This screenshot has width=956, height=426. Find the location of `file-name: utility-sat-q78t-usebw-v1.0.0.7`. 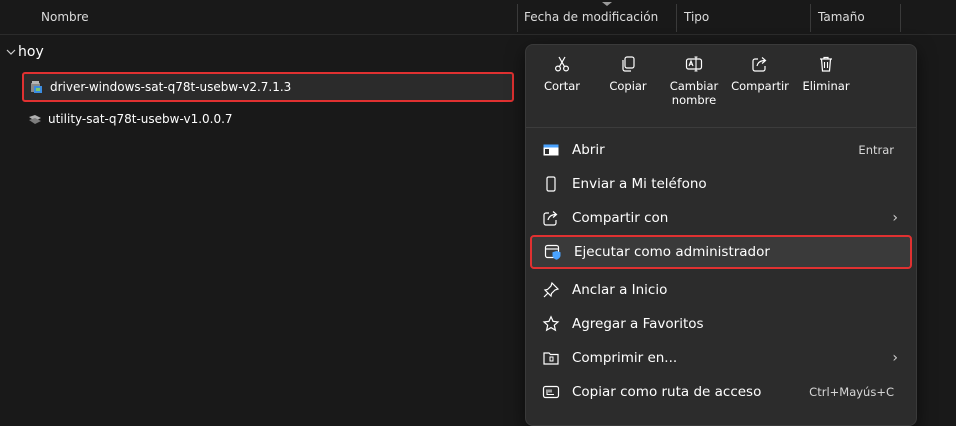

file-name: utility-sat-q78t-usebw-v1.0.0.7 is located at coordinates (140, 119).